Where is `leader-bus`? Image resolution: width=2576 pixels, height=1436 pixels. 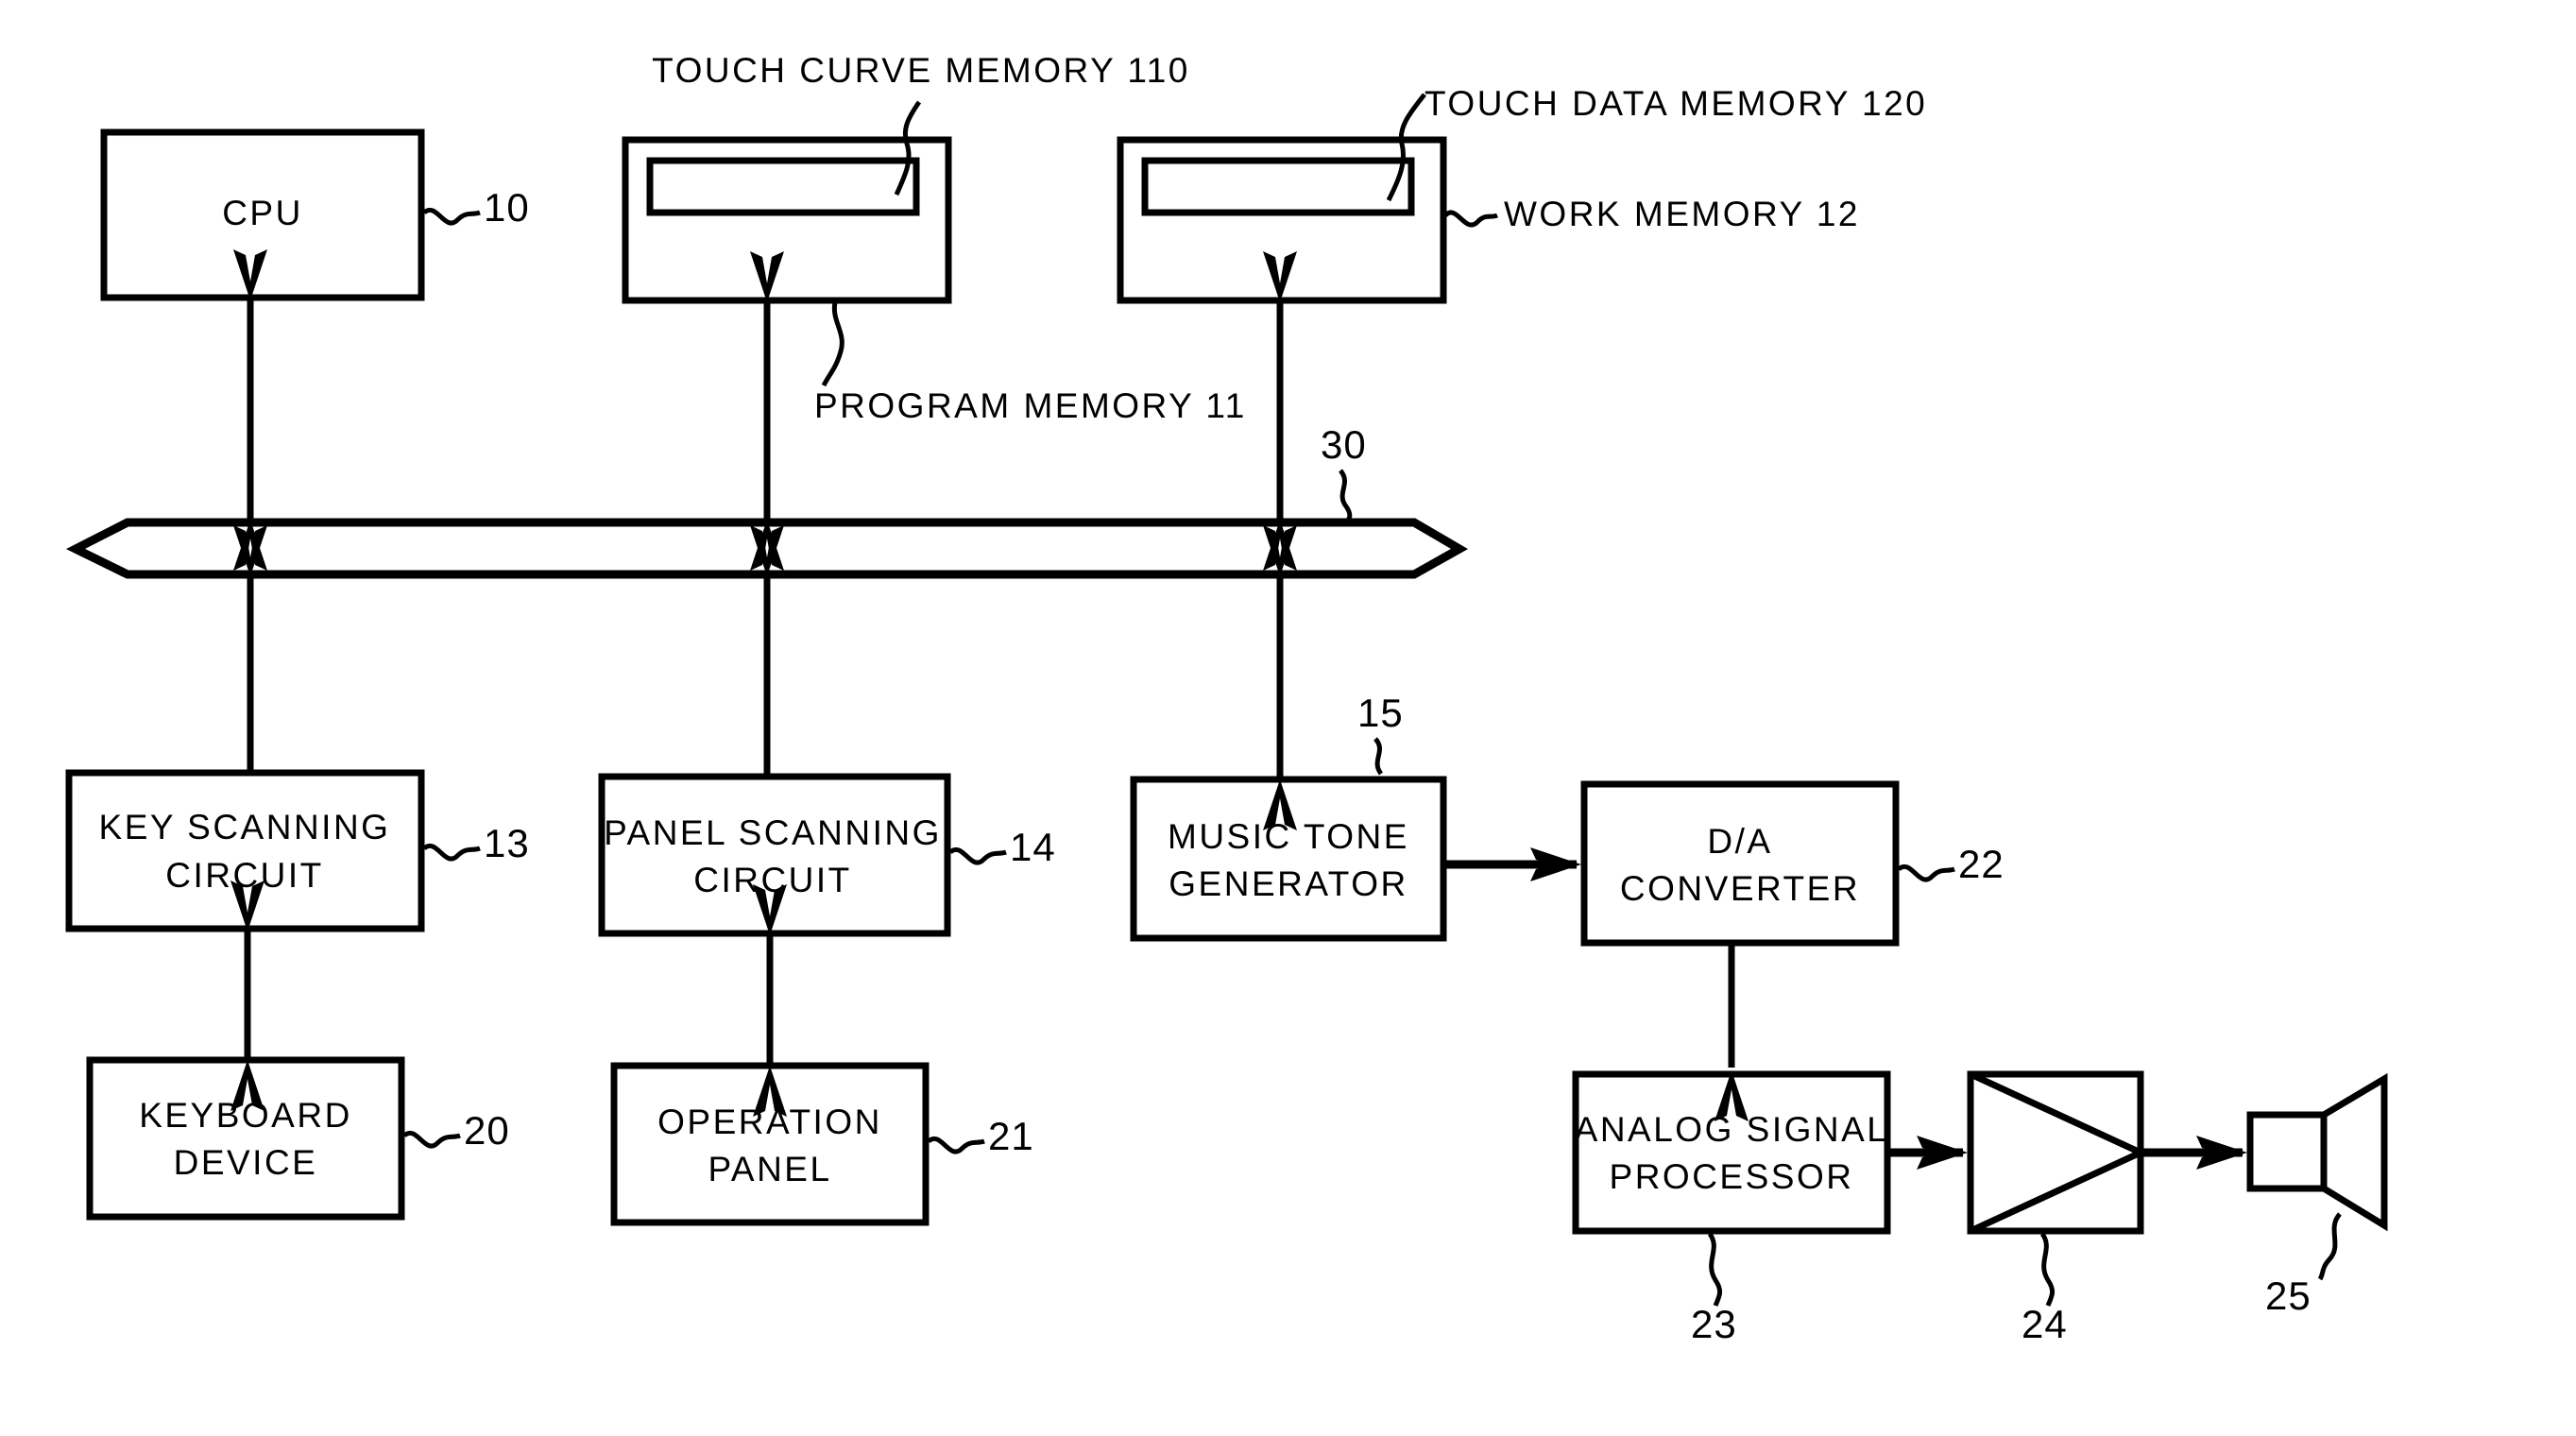
leader-bus is located at coordinates (1346, 498).